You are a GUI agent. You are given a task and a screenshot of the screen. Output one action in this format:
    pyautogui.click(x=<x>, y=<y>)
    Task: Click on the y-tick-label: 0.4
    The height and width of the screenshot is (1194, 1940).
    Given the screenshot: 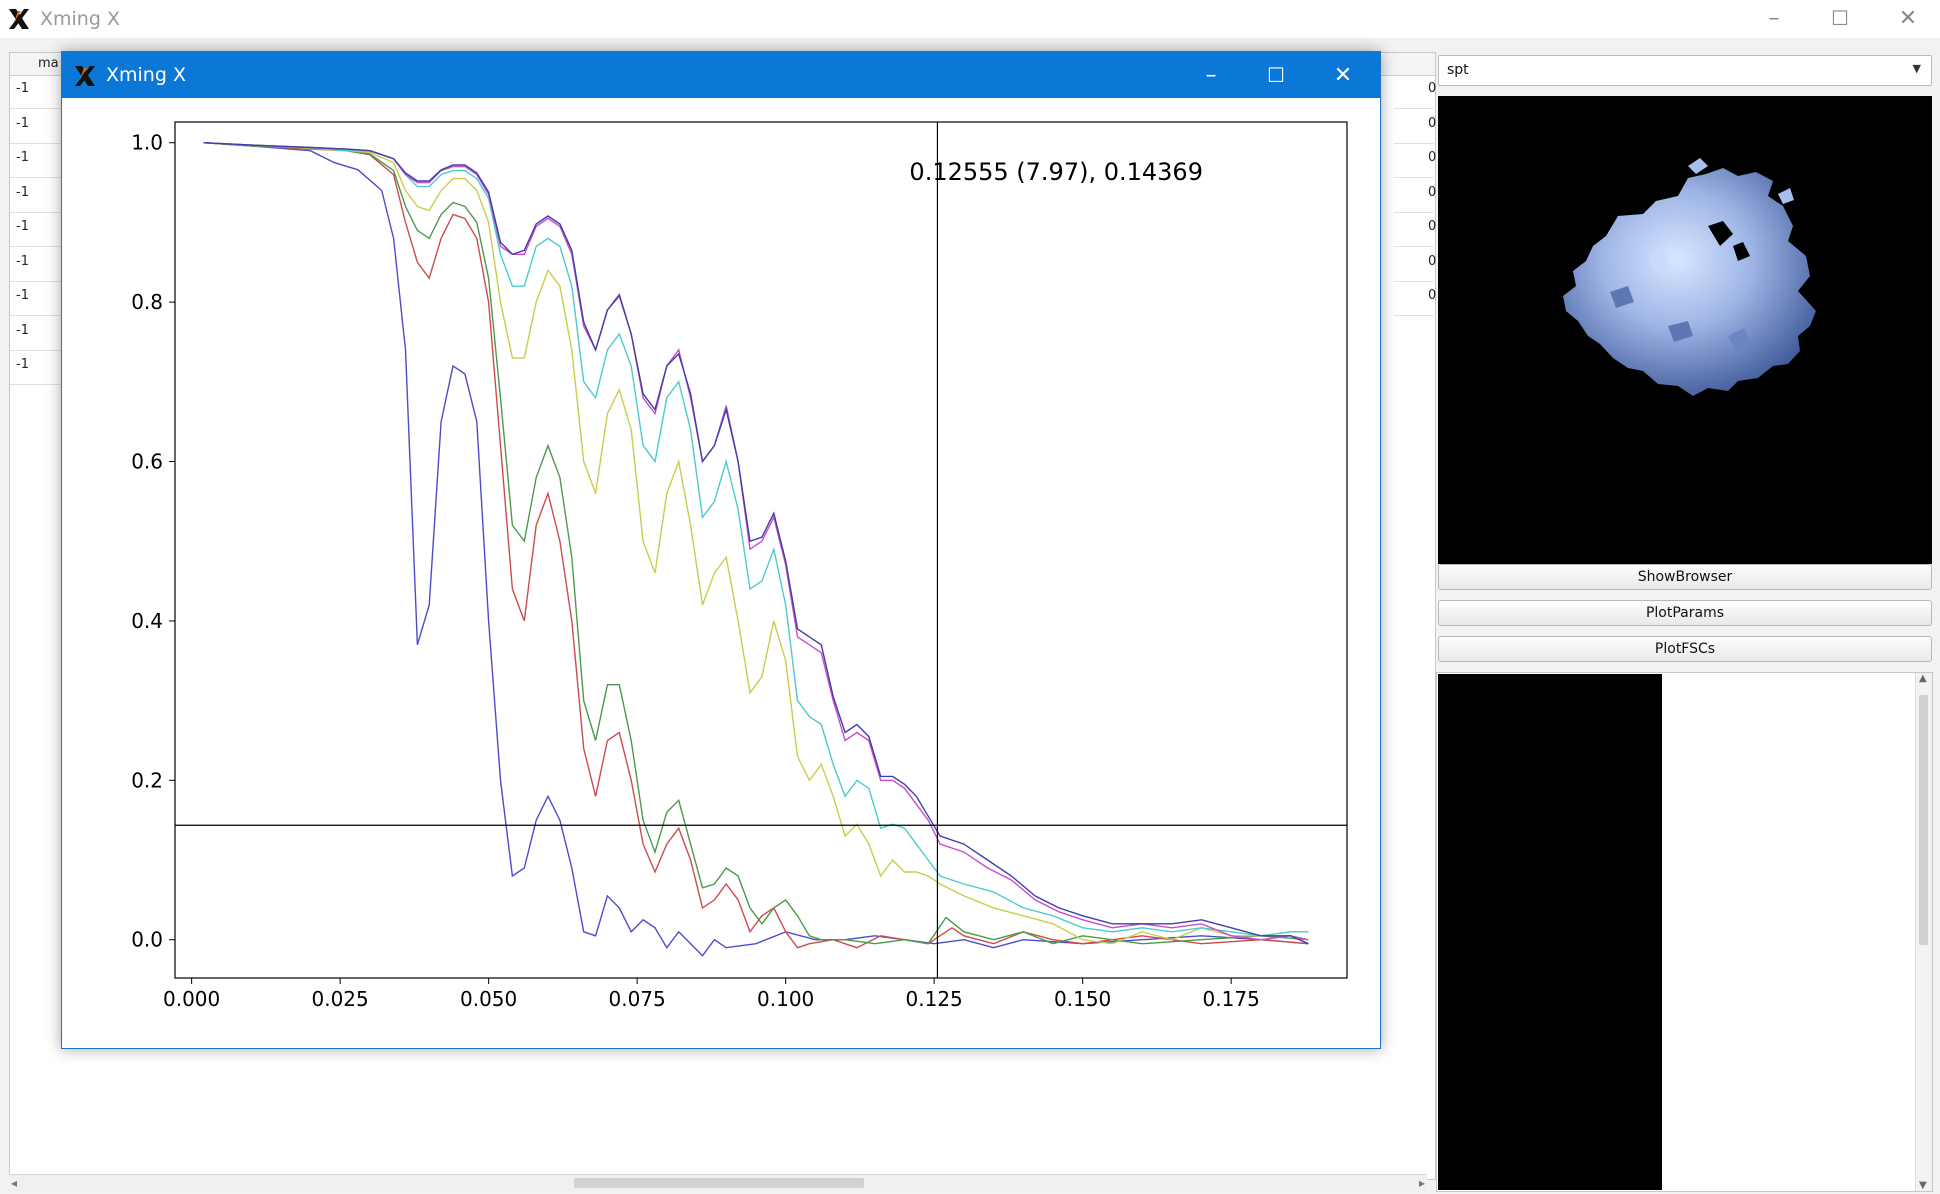 What is the action you would take?
    pyautogui.click(x=147, y=621)
    